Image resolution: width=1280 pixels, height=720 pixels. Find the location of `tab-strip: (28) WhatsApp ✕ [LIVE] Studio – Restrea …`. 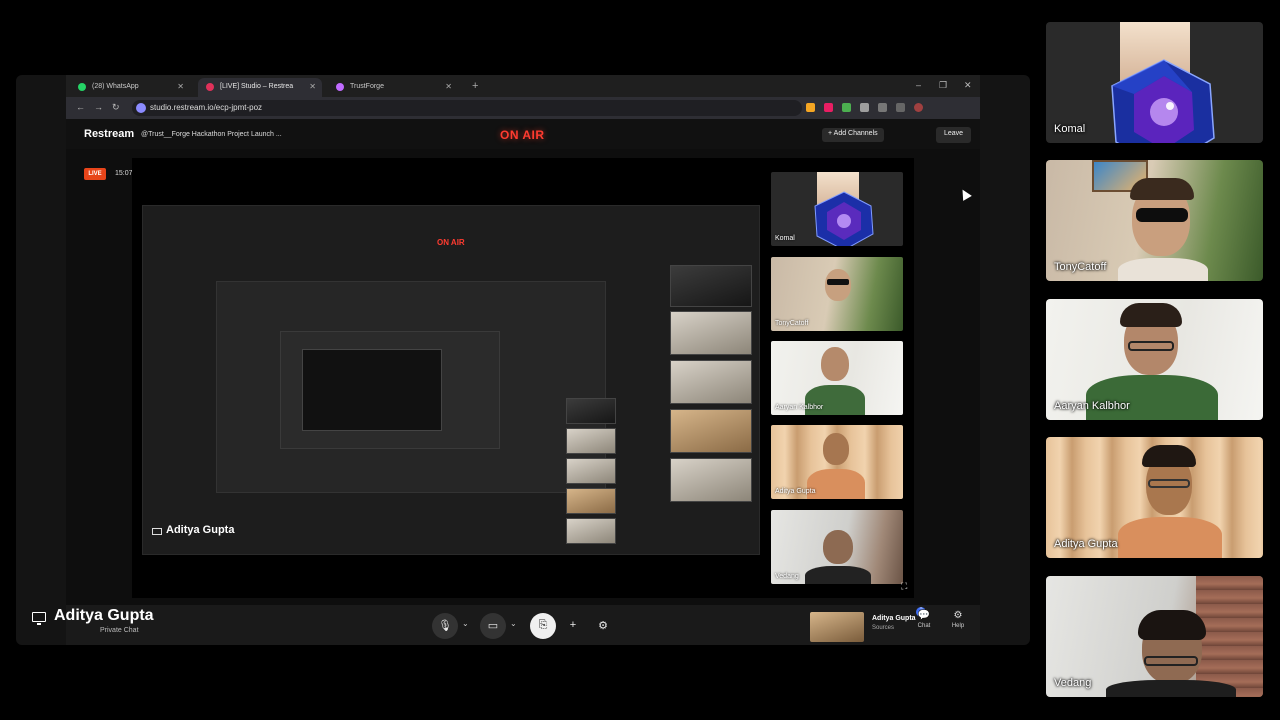

tab-strip: (28) WhatsApp ✕ [LIVE] Studio – Restrea … is located at coordinates (523, 86).